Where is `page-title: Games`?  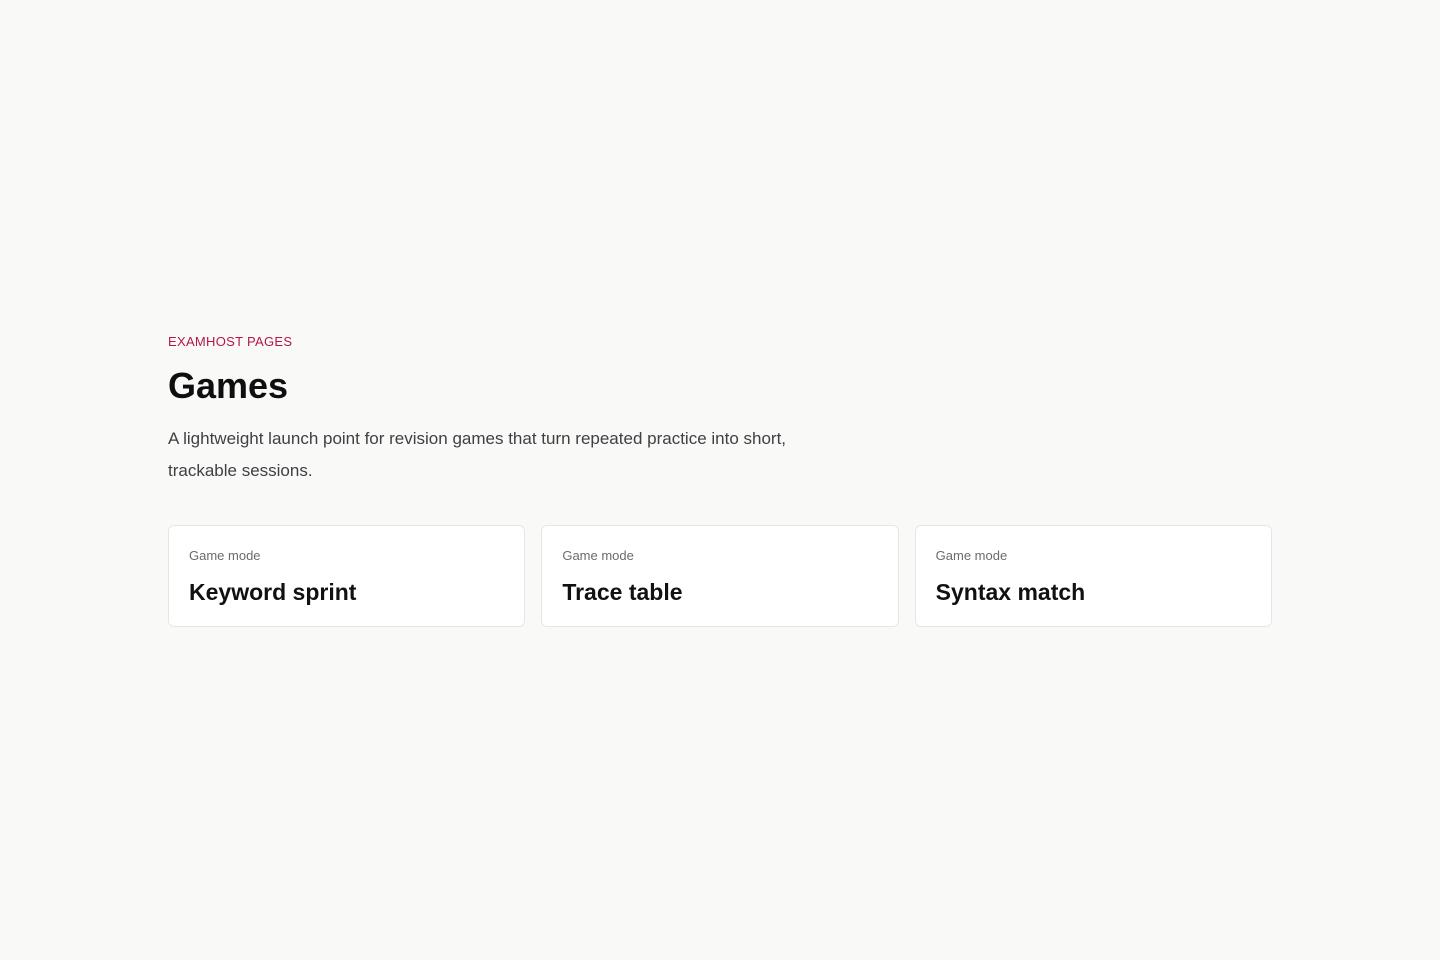 page-title: Games is located at coordinates (228, 385).